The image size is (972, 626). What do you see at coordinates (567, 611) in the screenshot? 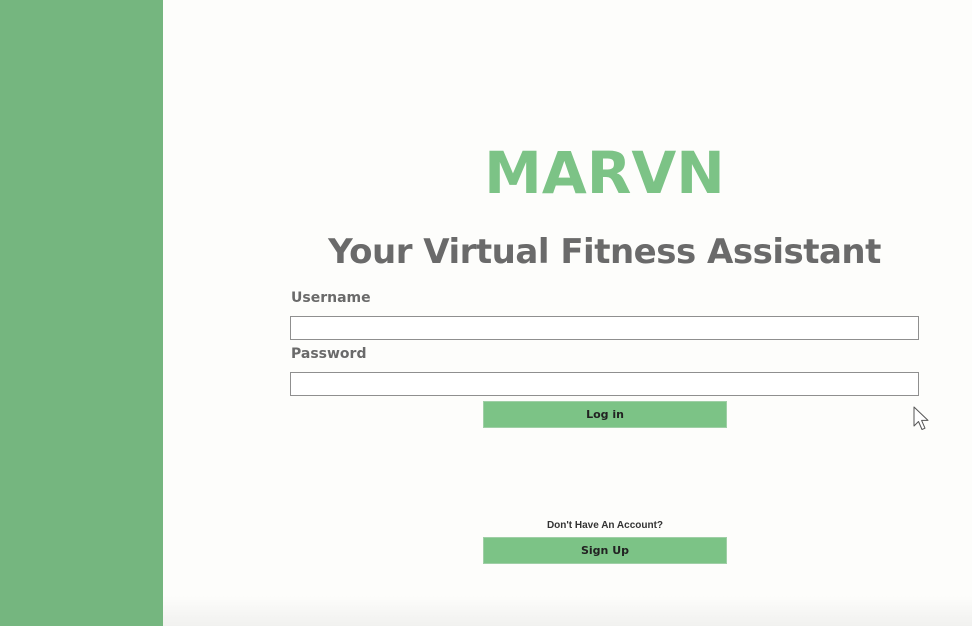
I see `bottom-shadow` at bounding box center [567, 611].